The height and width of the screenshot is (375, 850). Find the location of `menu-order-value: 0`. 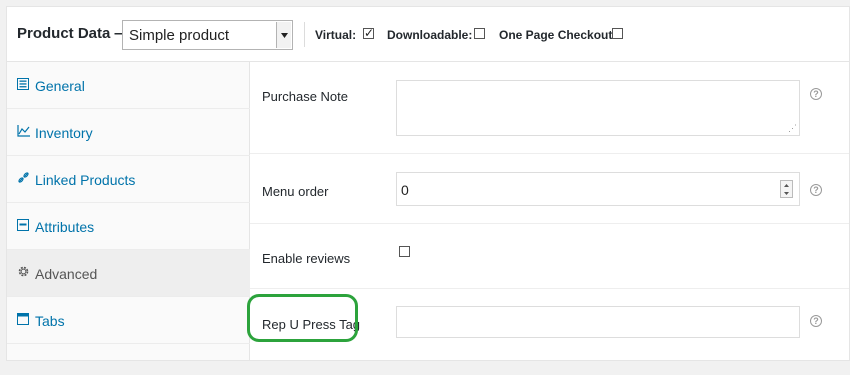

menu-order-value: 0 is located at coordinates (405, 190).